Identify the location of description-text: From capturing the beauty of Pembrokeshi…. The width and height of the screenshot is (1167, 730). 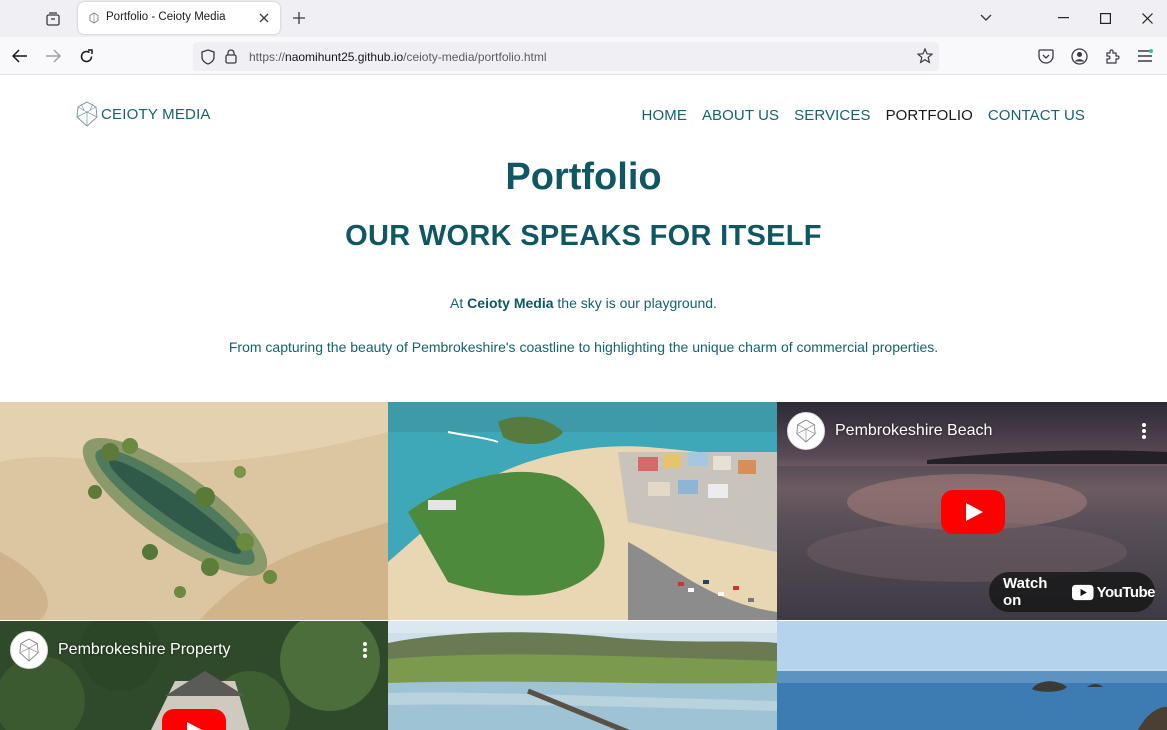
(583, 347).